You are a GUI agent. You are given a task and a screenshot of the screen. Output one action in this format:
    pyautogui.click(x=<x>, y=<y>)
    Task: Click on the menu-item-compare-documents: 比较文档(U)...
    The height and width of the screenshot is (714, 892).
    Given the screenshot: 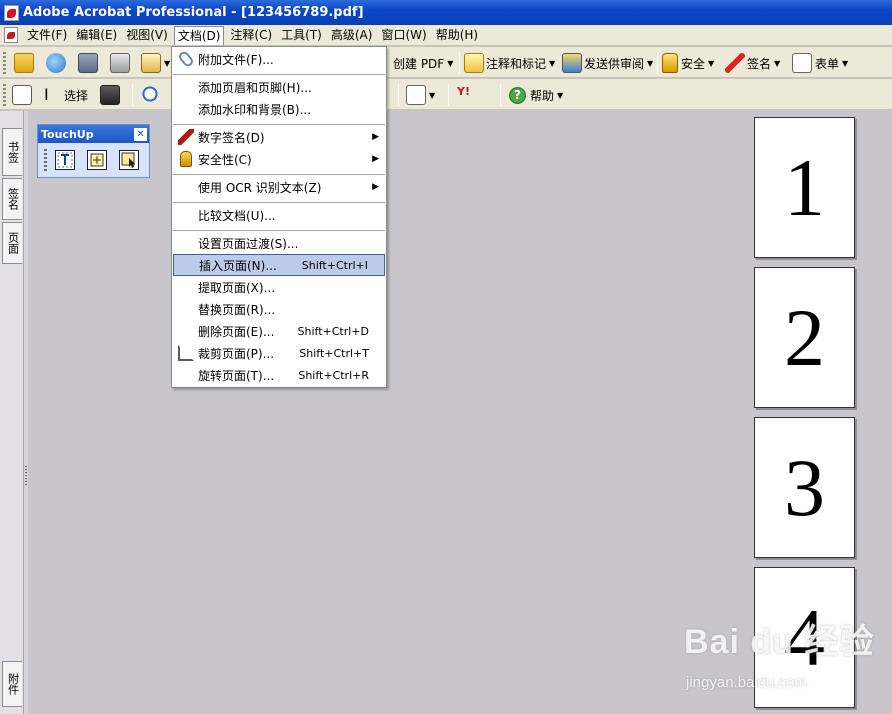 What is the action you would take?
    pyautogui.click(x=279, y=215)
    